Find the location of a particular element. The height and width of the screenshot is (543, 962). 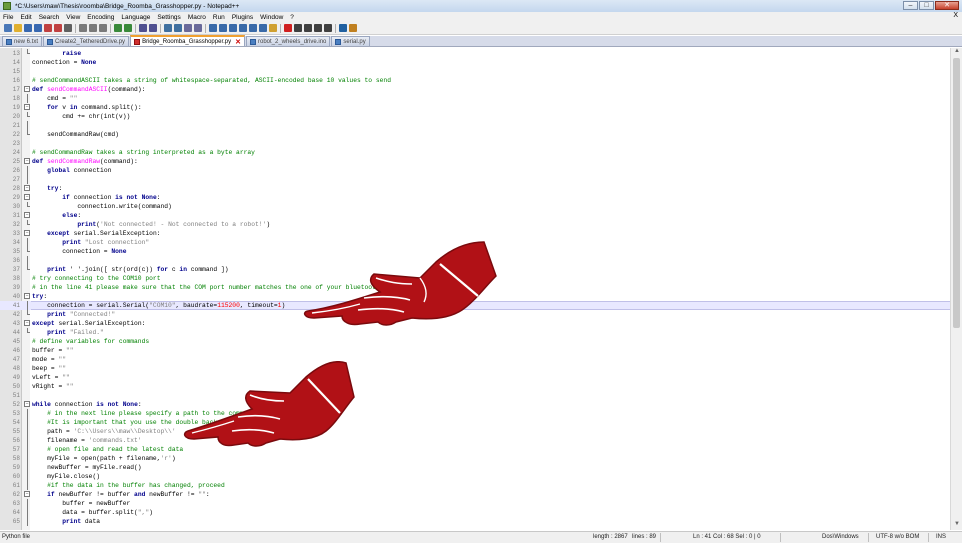

play-icon is located at coordinates (308, 28).